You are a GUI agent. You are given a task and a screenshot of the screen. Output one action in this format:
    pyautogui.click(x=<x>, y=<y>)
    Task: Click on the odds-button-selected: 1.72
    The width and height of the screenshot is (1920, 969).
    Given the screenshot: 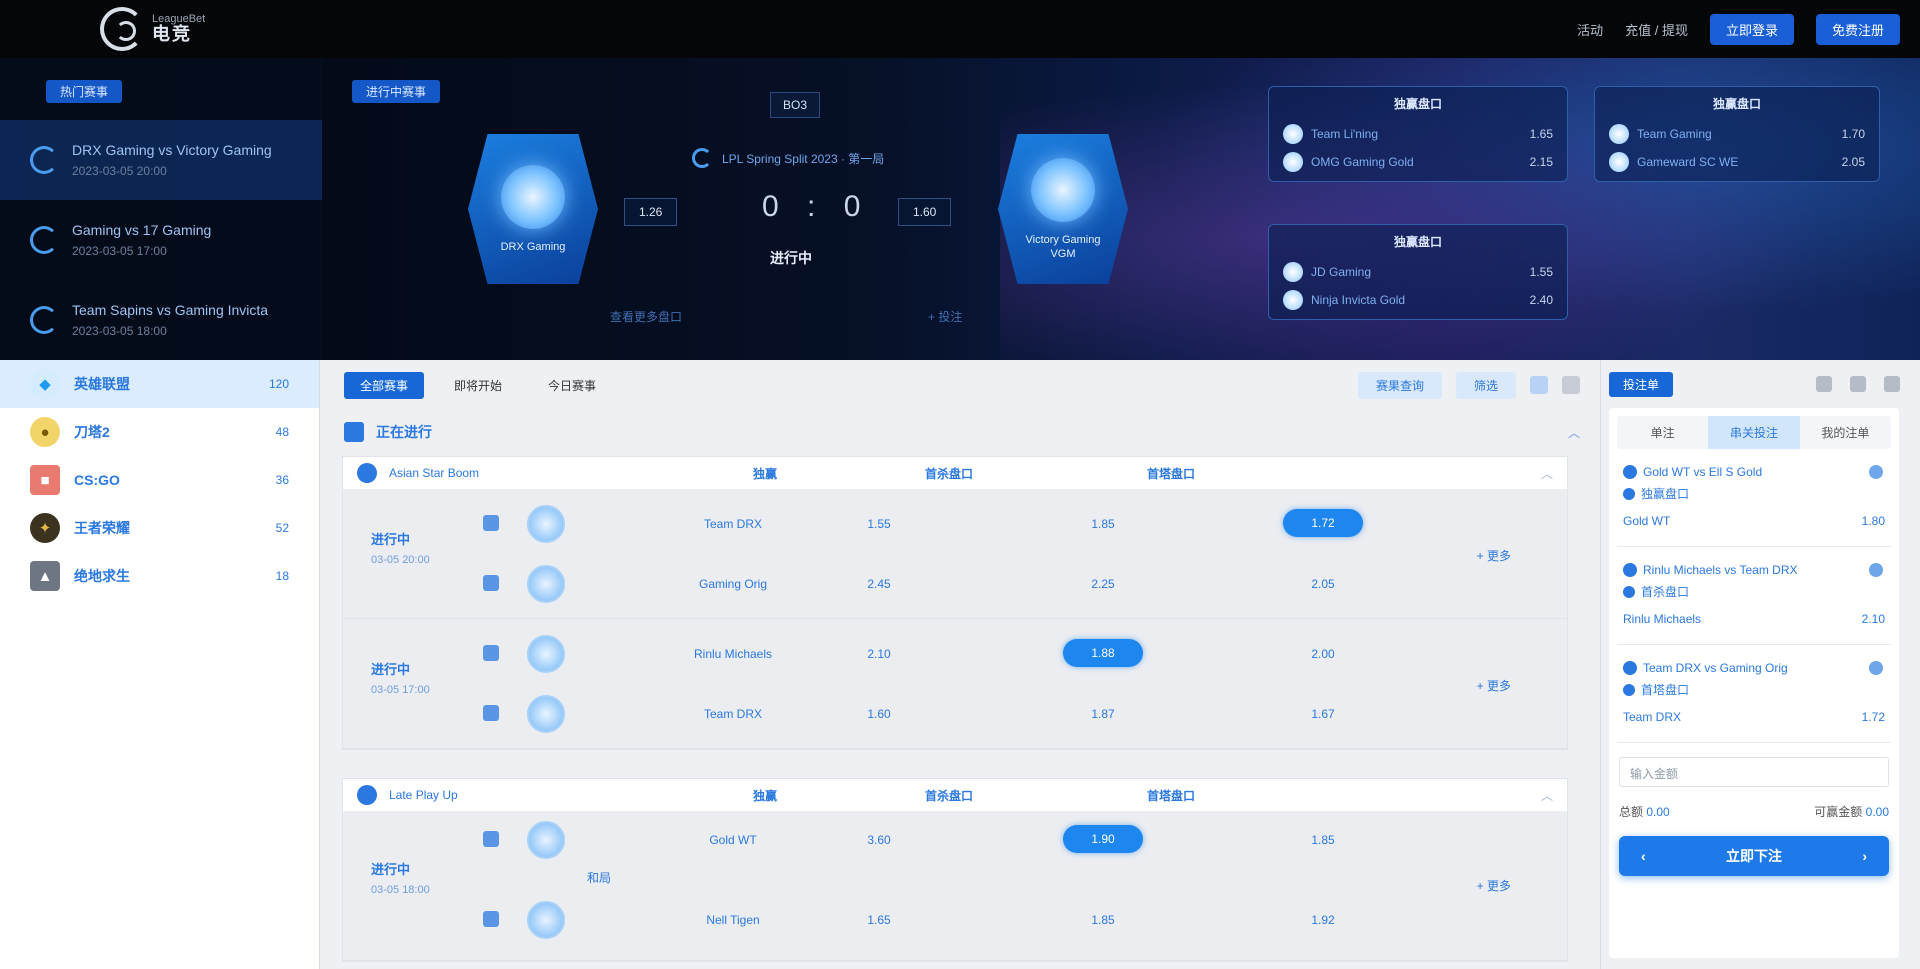 What is the action you would take?
    pyautogui.click(x=1323, y=523)
    